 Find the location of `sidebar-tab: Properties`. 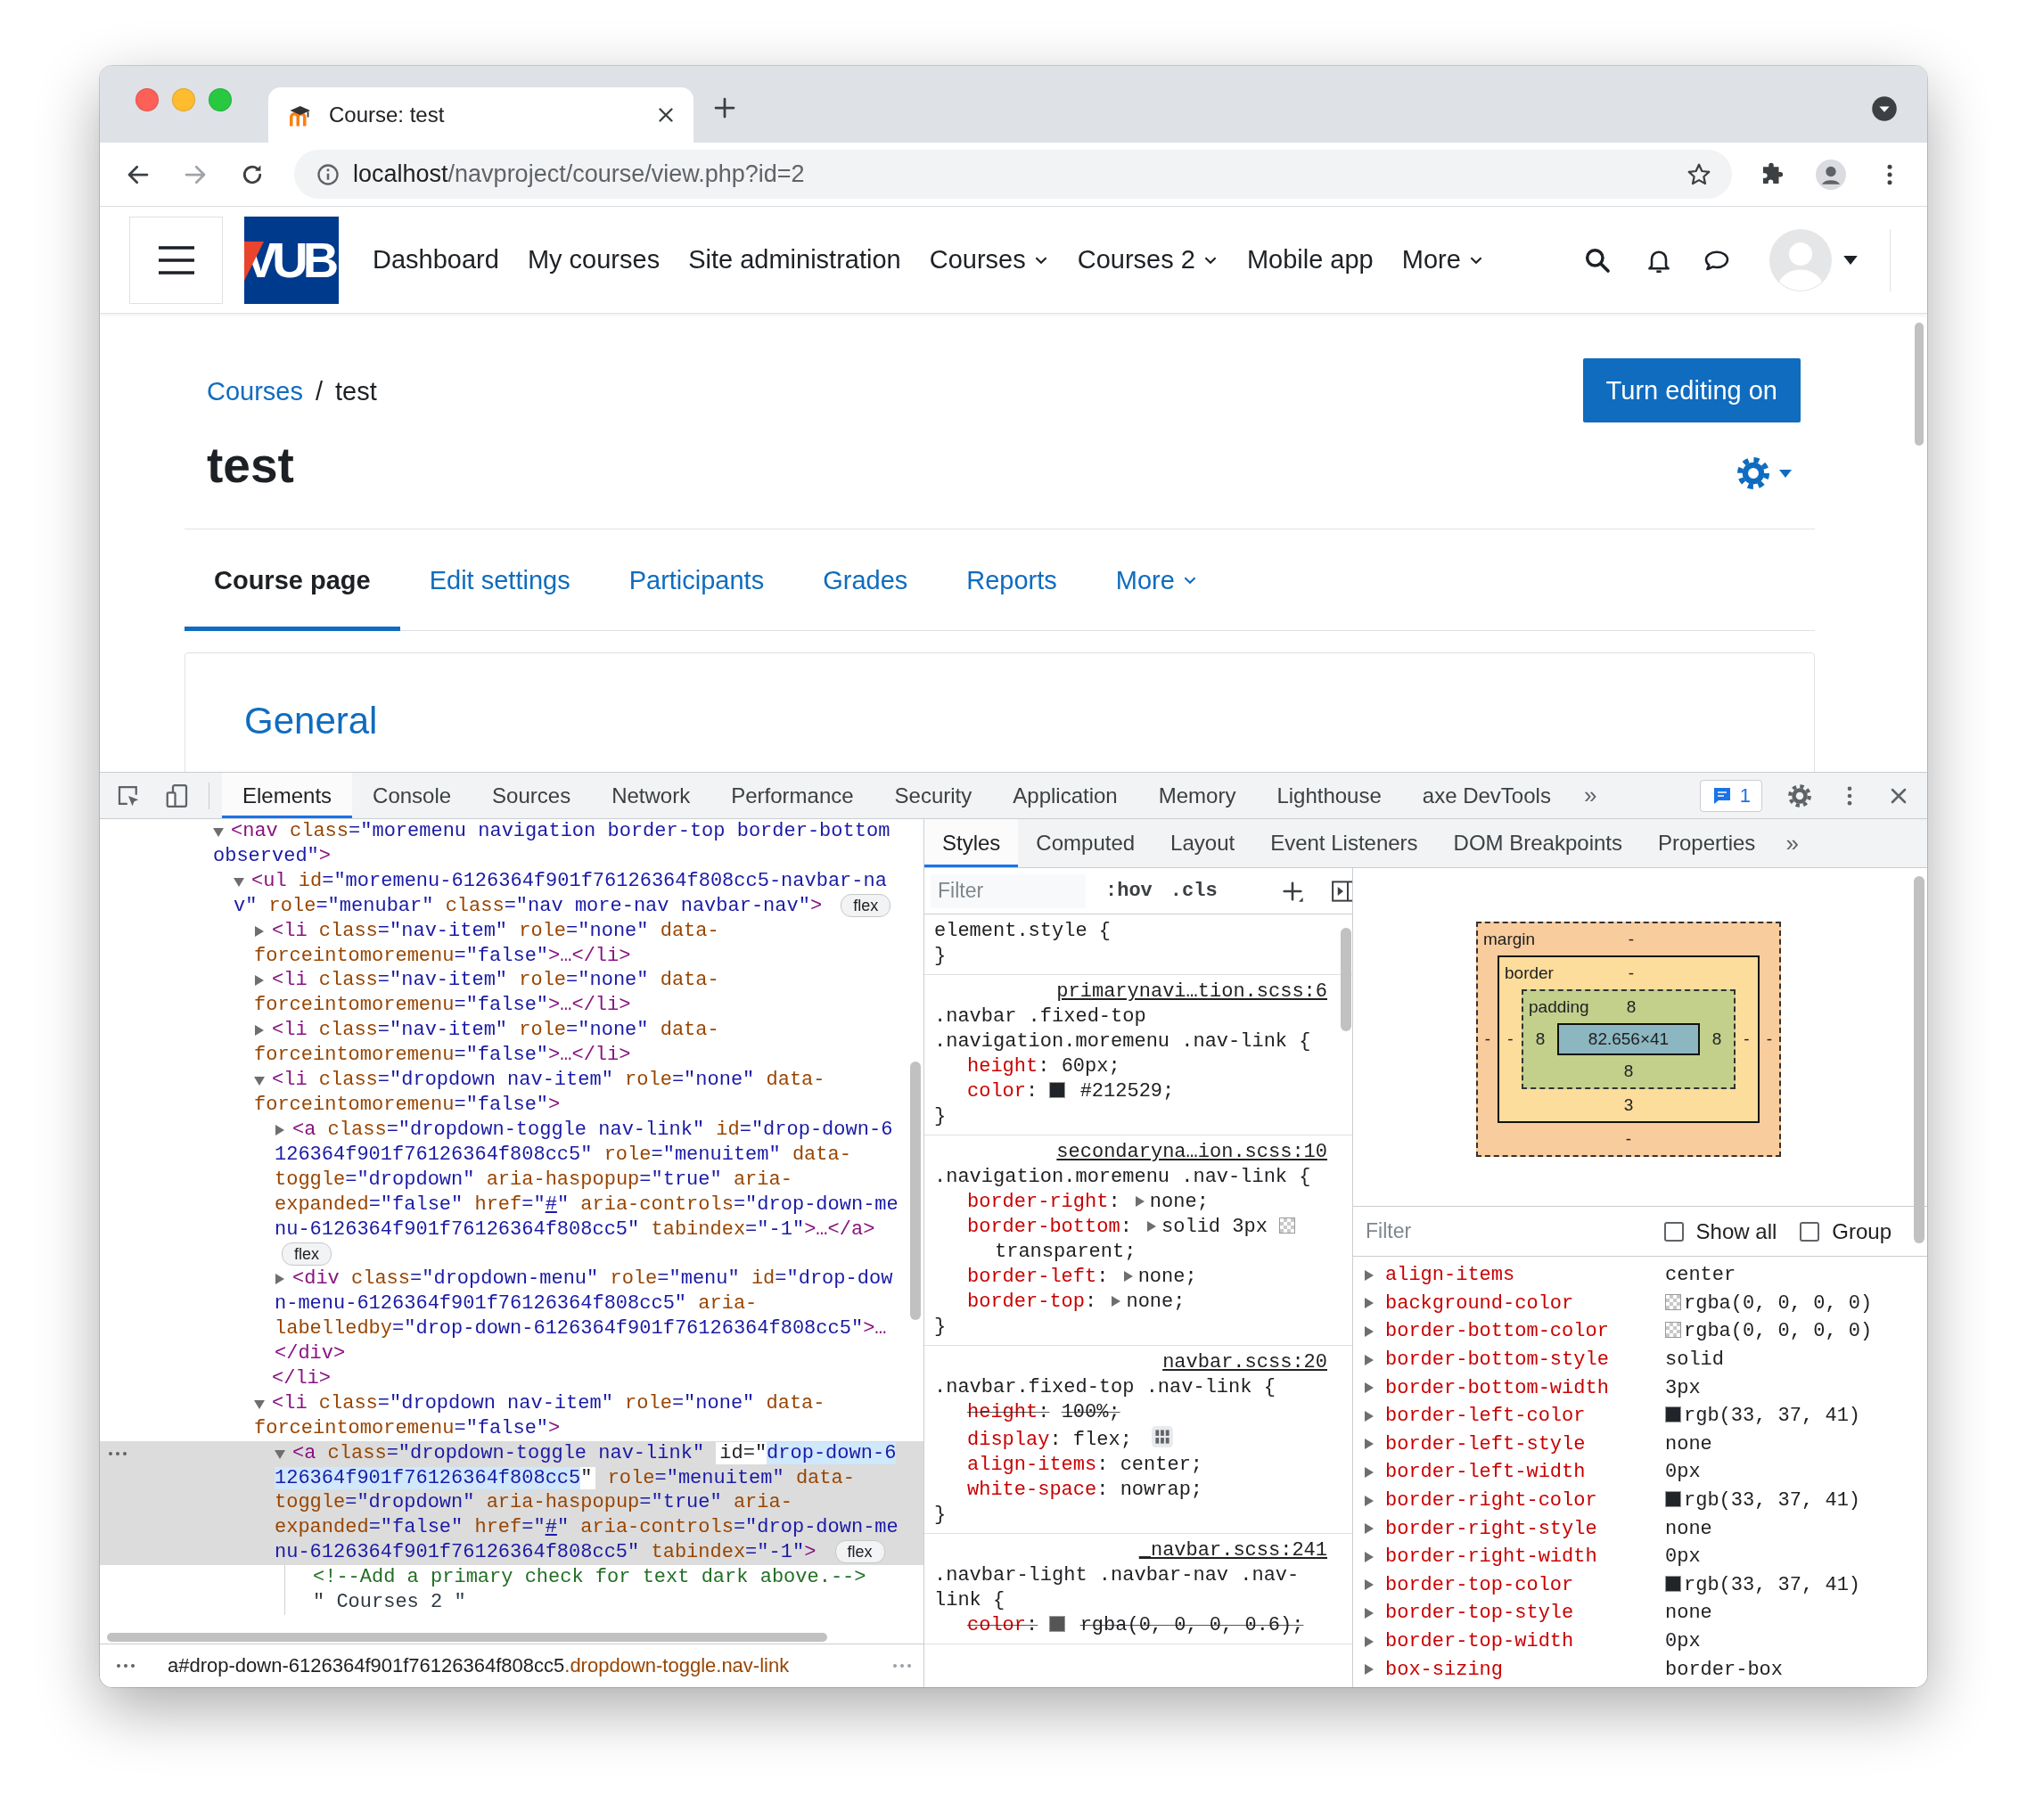

sidebar-tab: Properties is located at coordinates (1707, 843).